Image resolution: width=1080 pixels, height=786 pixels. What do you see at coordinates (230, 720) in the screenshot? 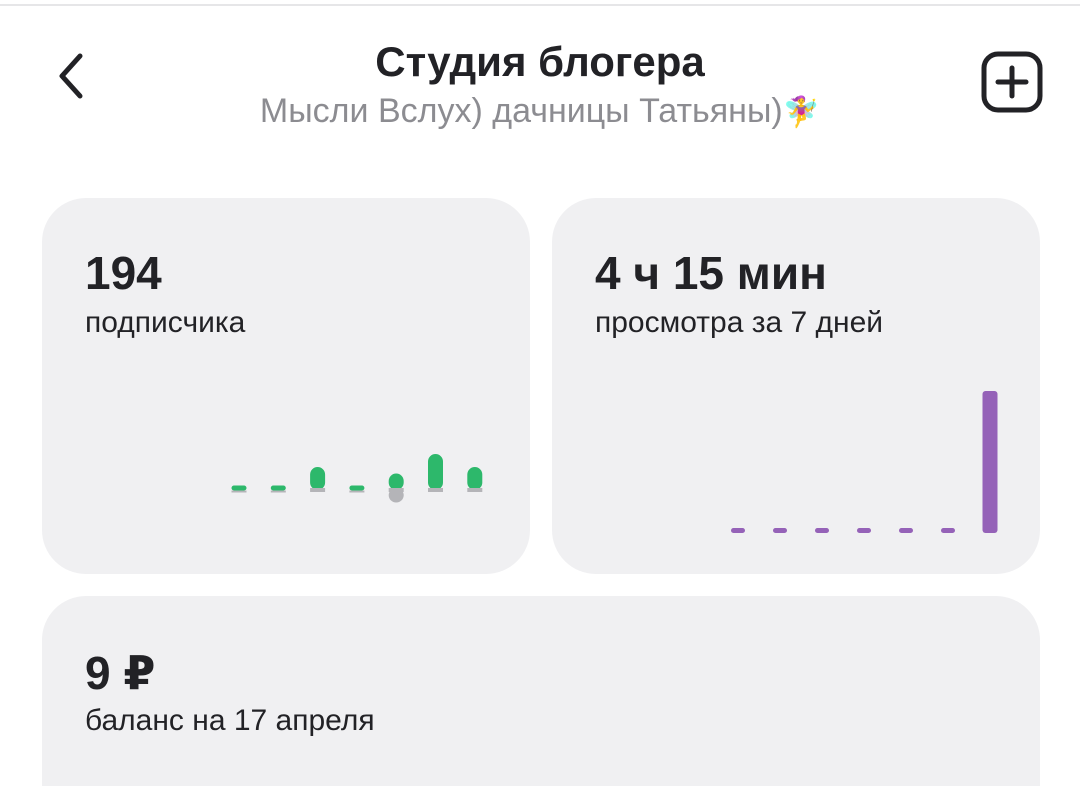
I see `balance-label: баланс на 17 апреля` at bounding box center [230, 720].